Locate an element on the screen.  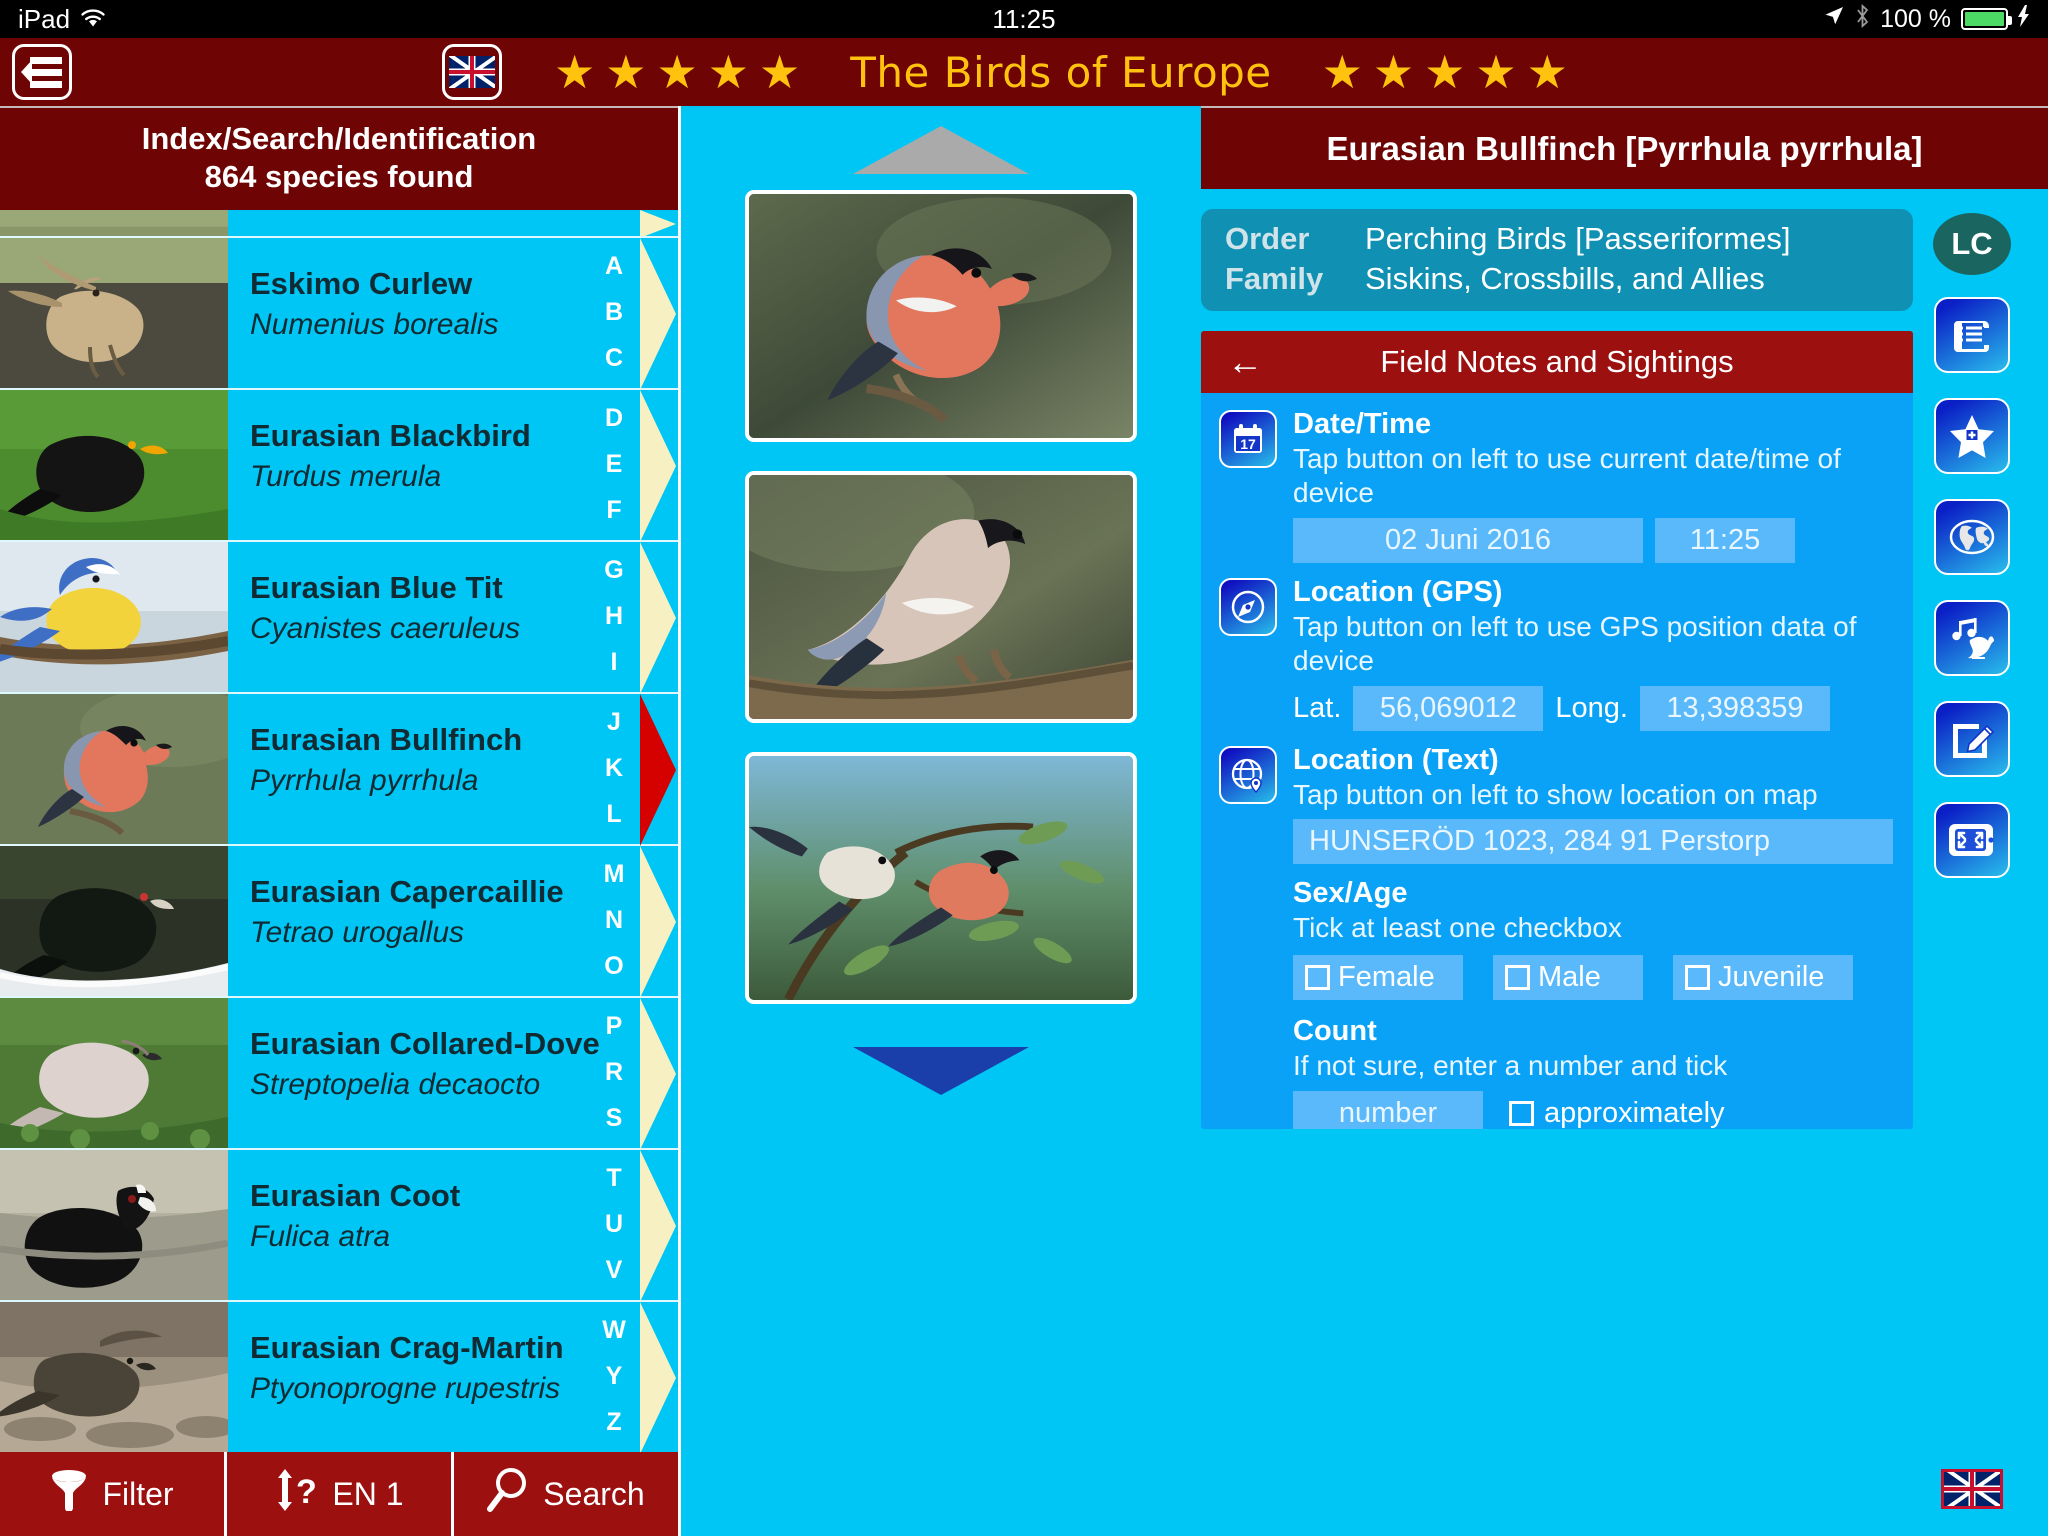
checkbox-box-icon is located at coordinates (1517, 978).